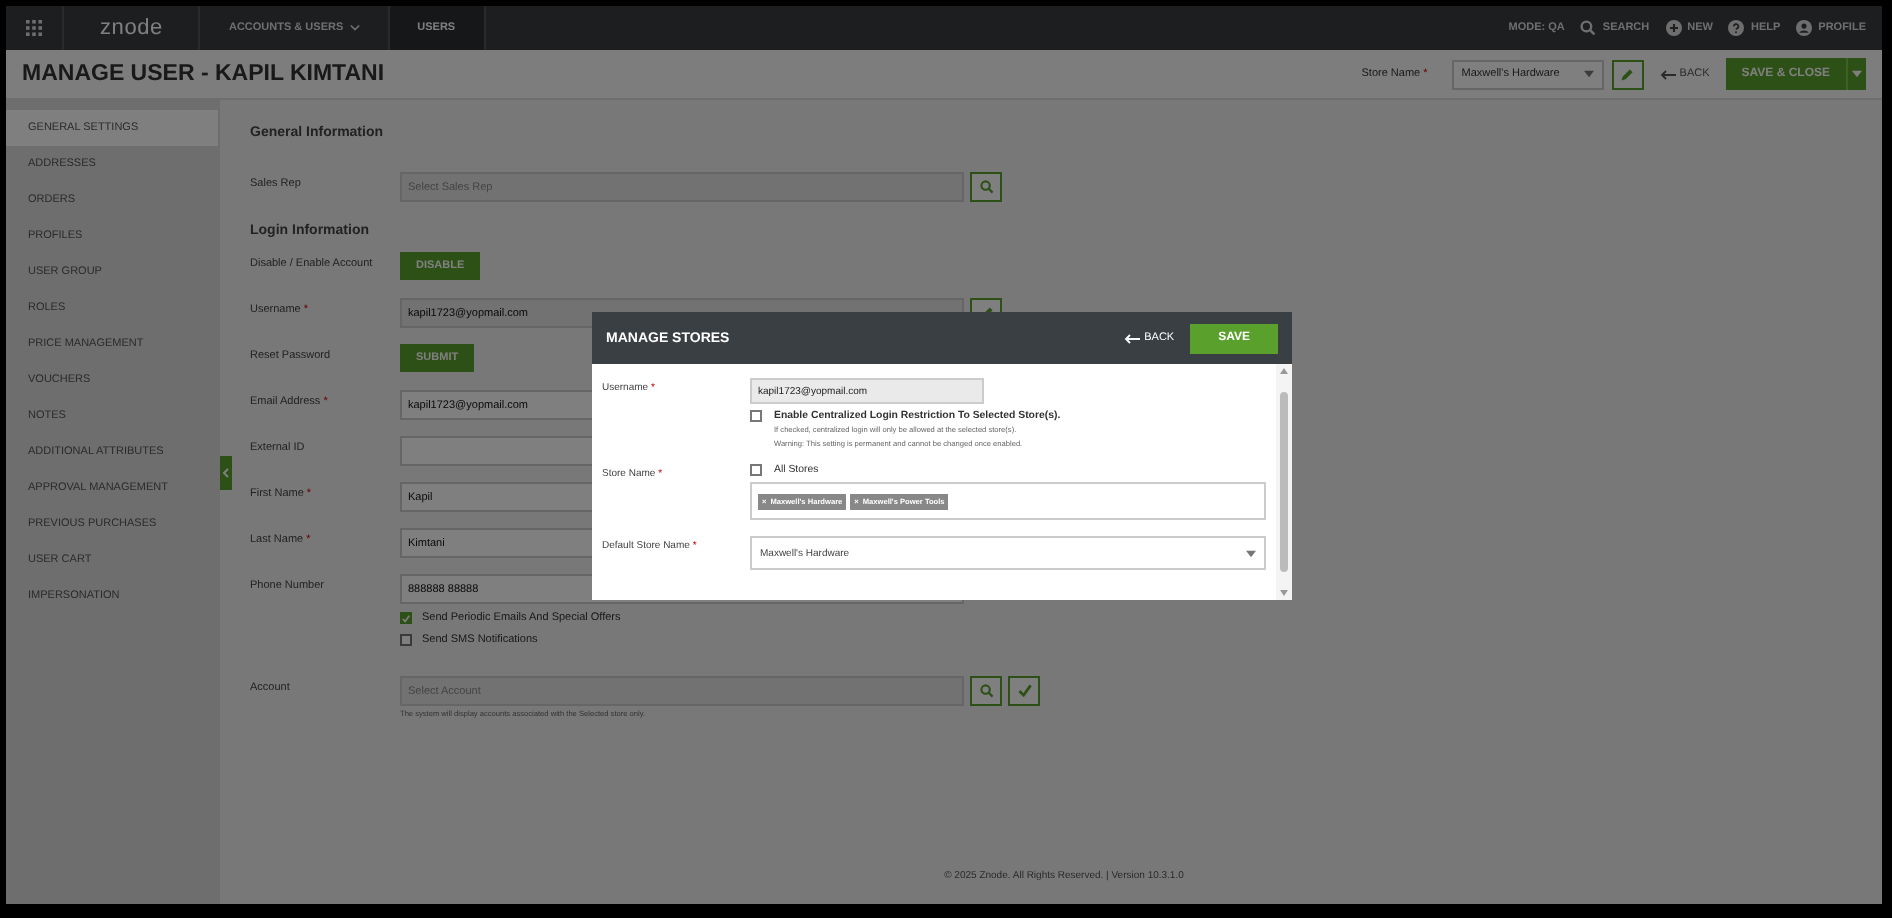  Describe the element at coordinates (1284, 593) in the screenshot. I see `arrow-down-icon` at that location.